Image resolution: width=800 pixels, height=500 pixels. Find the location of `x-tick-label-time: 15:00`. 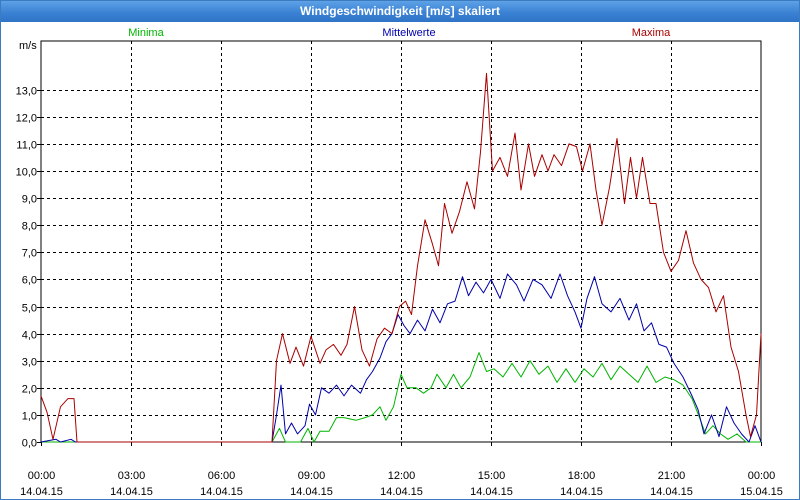

x-tick-label-time: 15:00 is located at coordinates (492, 476).